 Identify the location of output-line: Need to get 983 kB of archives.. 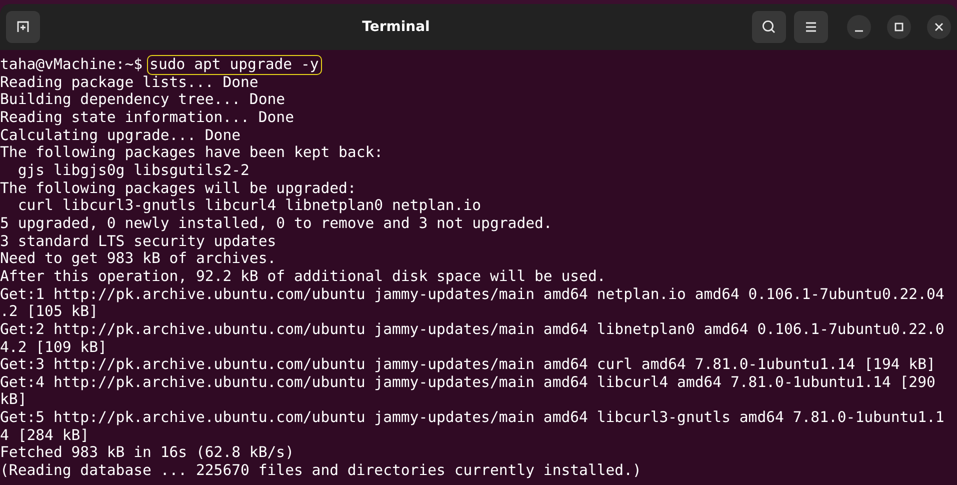
(138, 259).